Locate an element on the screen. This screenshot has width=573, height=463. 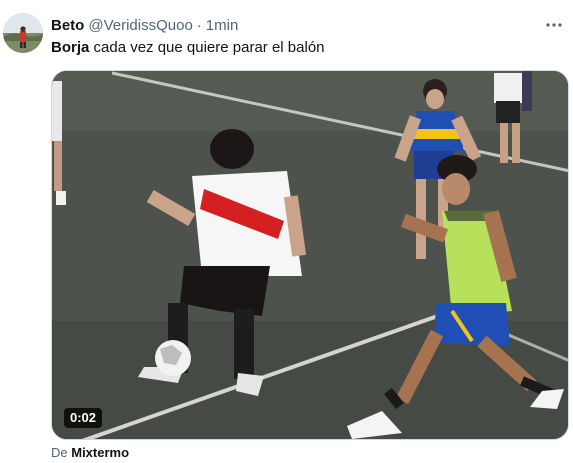
source-account-link: Mixtermo is located at coordinates (100, 452).